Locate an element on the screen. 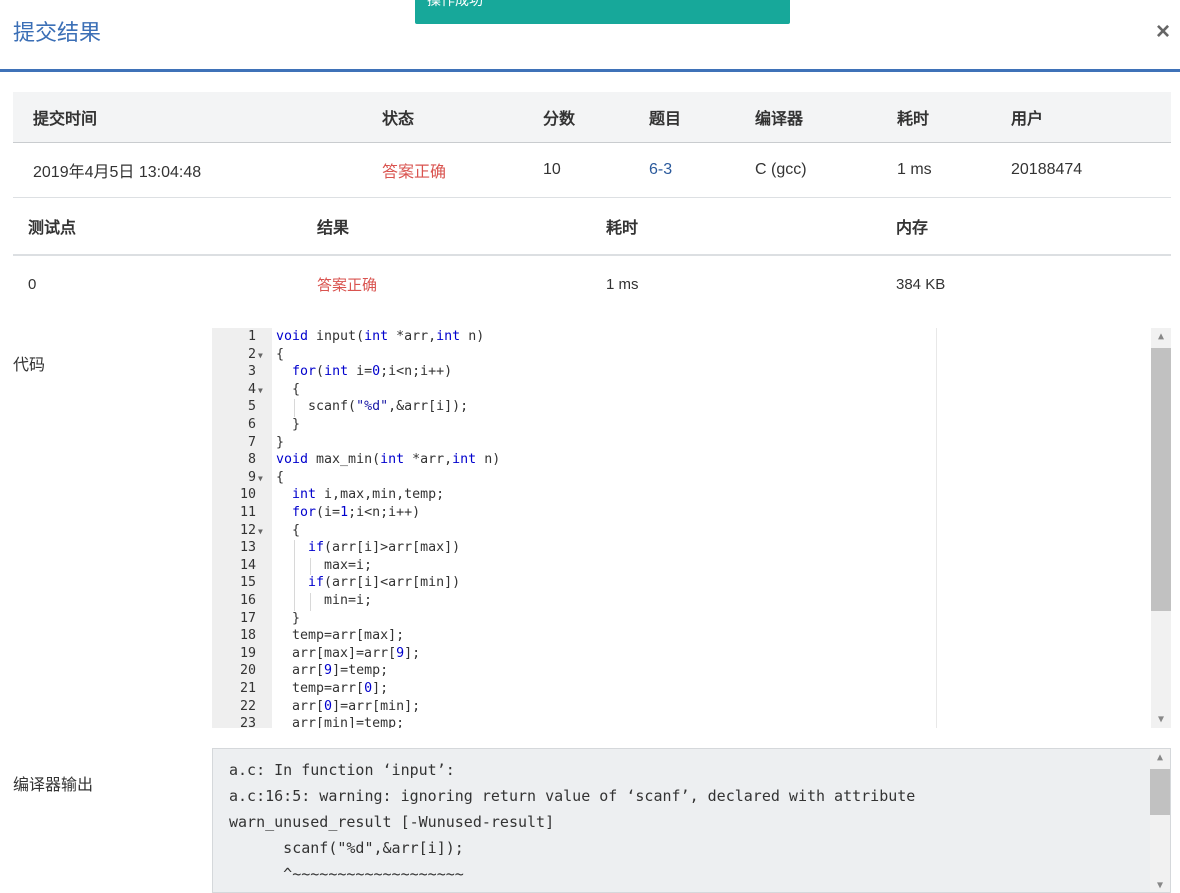  code-label: 代码 is located at coordinates (29, 365).